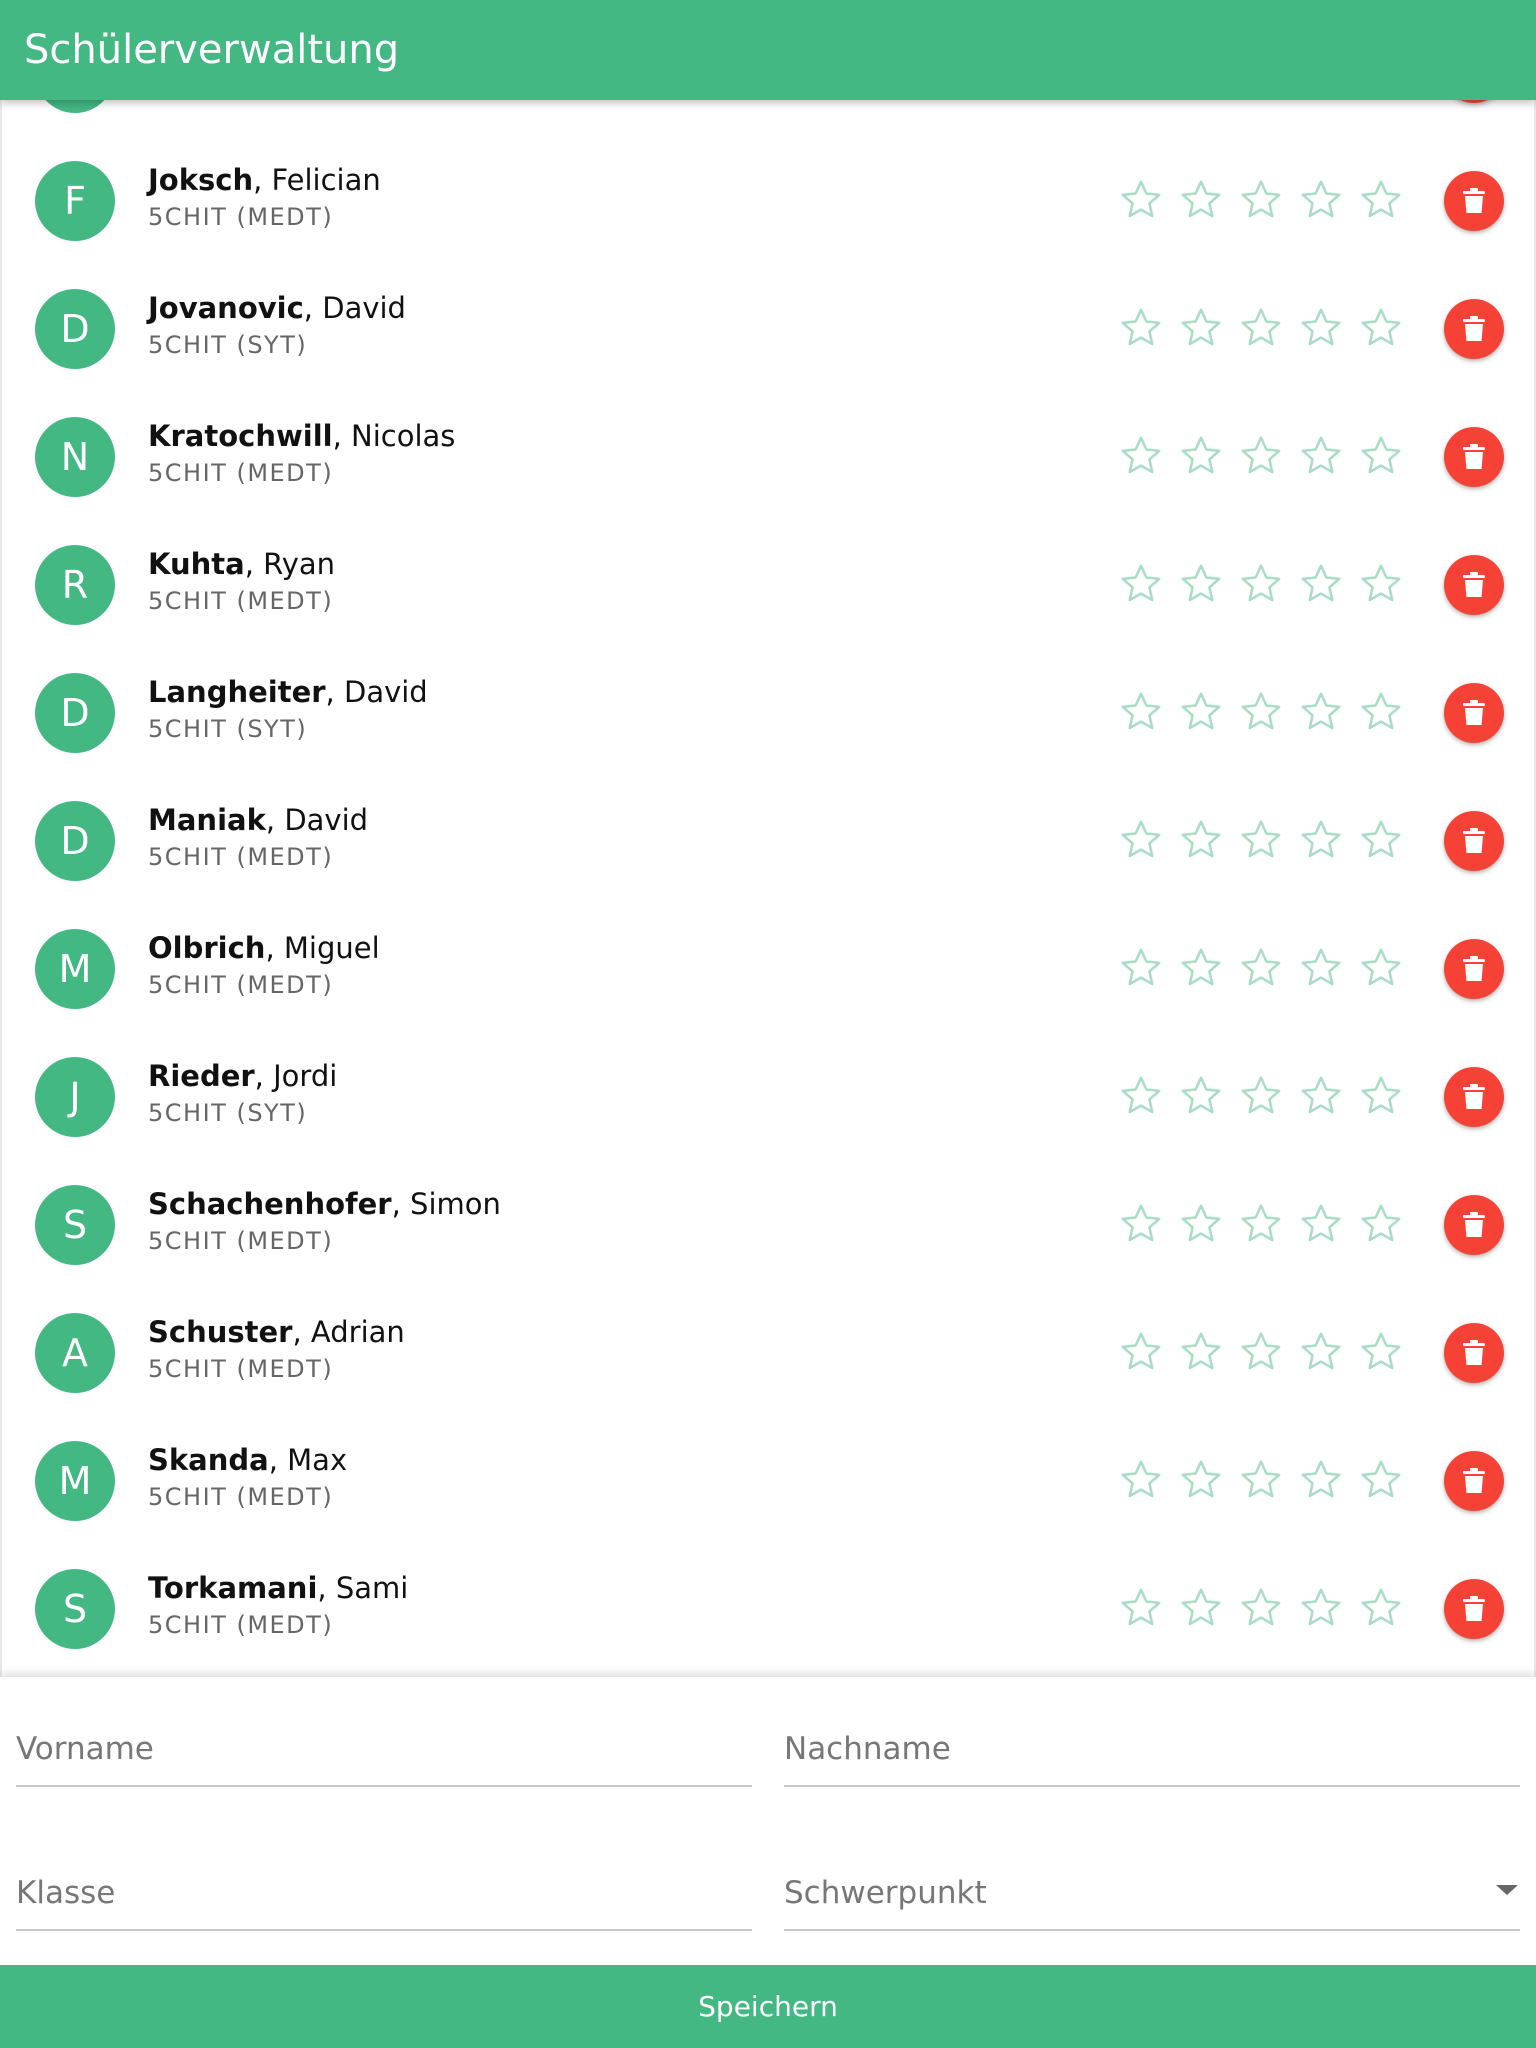 The image size is (1536, 2048). Describe the element at coordinates (1154, 1748) in the screenshot. I see `lastname-input` at that location.